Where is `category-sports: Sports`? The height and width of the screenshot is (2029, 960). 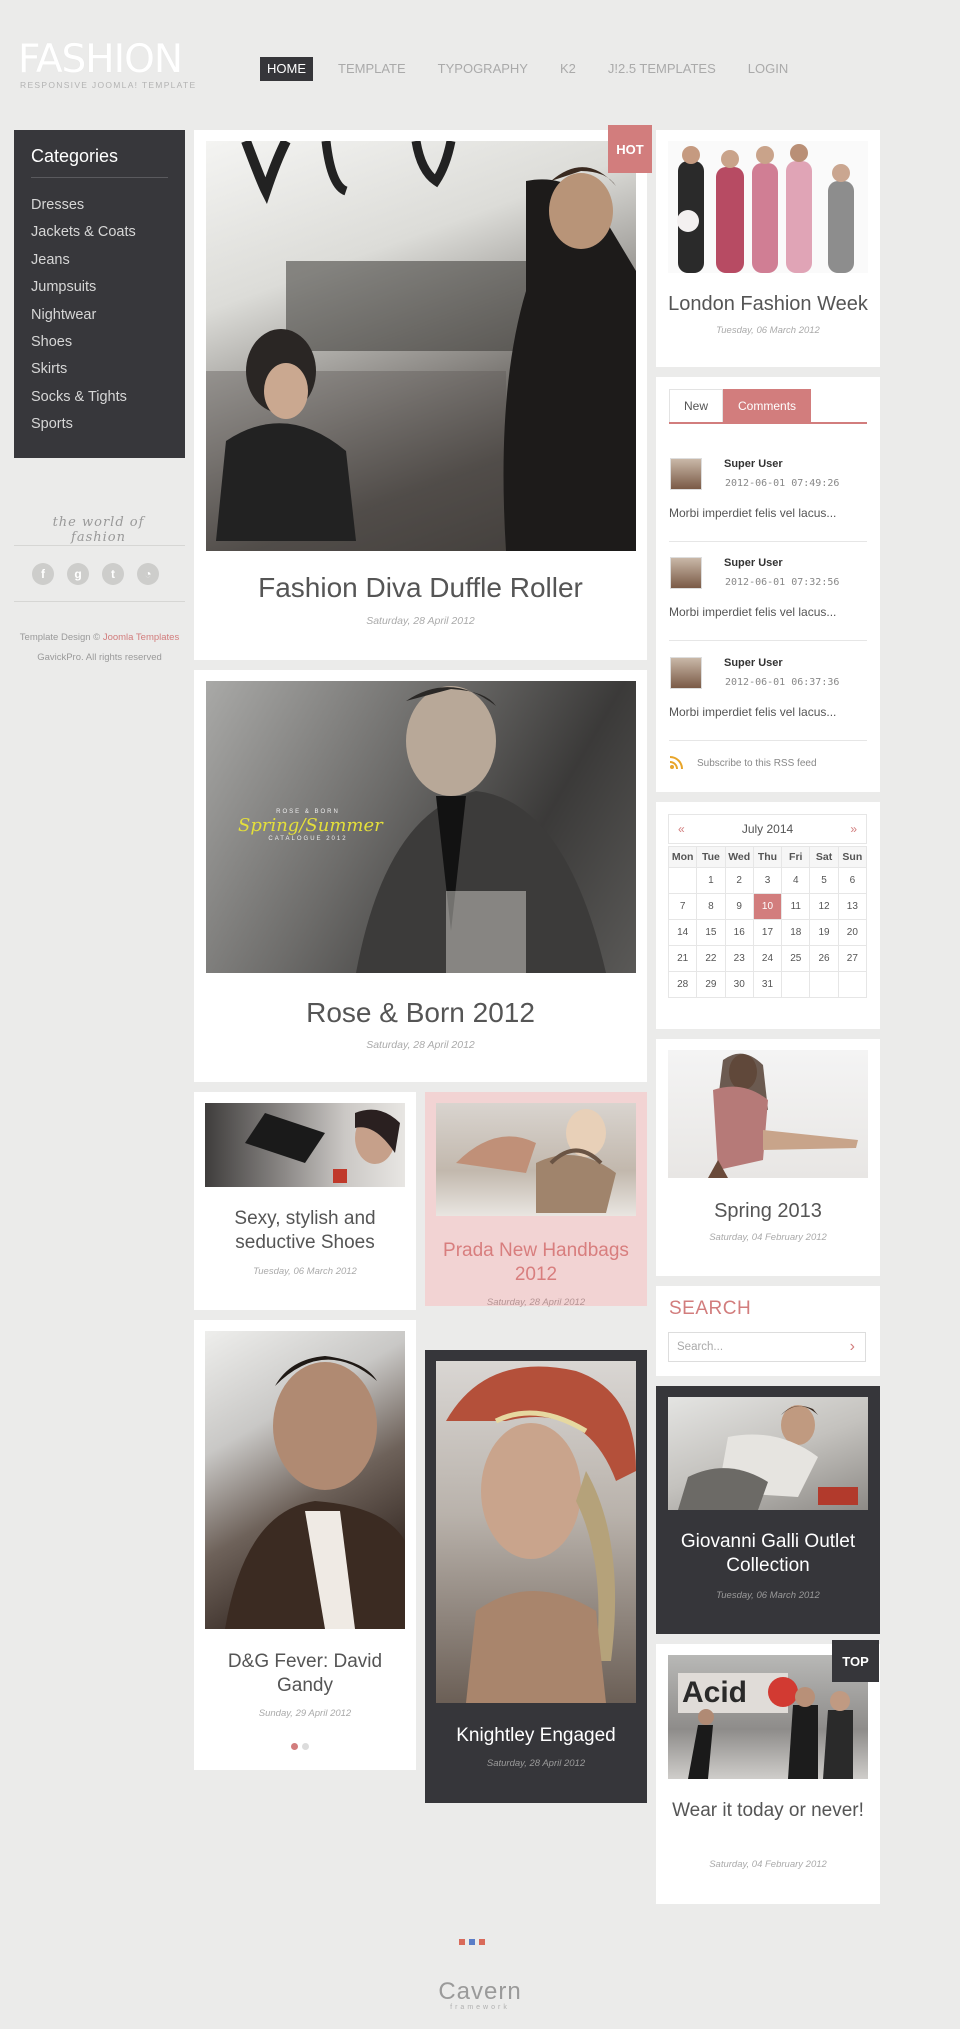
category-sports: Sports is located at coordinates (99, 424).